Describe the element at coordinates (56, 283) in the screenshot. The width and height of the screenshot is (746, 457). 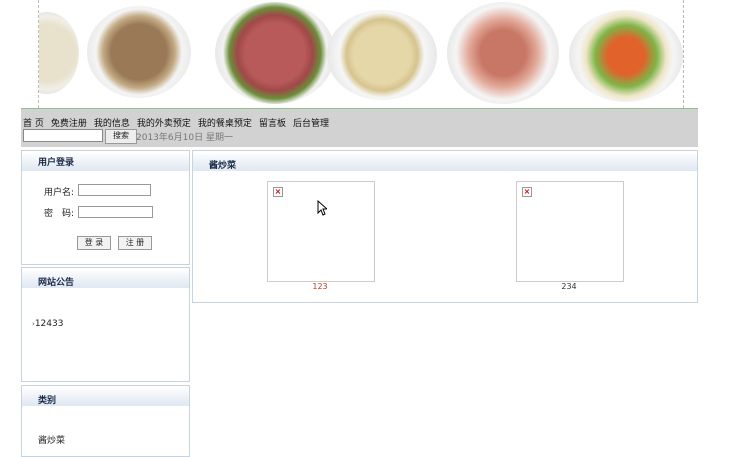
I see `notice-panel-title: 网站公告` at that location.